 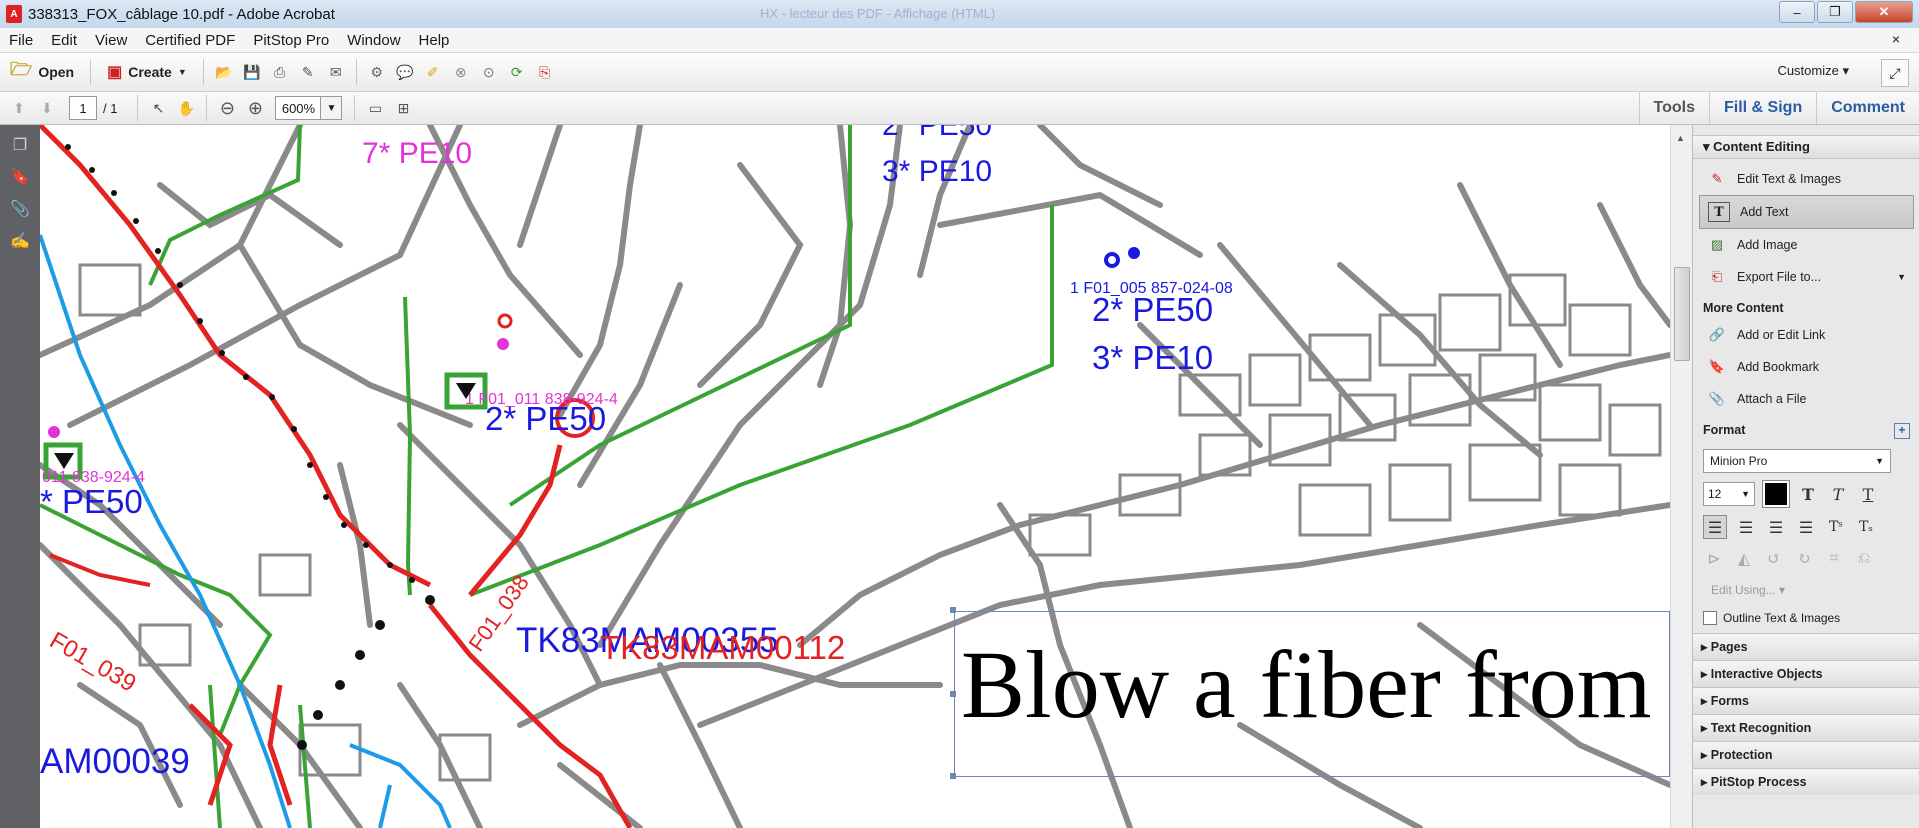 What do you see at coordinates (291, 40) in the screenshot?
I see `menu-pitstop-pro: PitStop Pro` at bounding box center [291, 40].